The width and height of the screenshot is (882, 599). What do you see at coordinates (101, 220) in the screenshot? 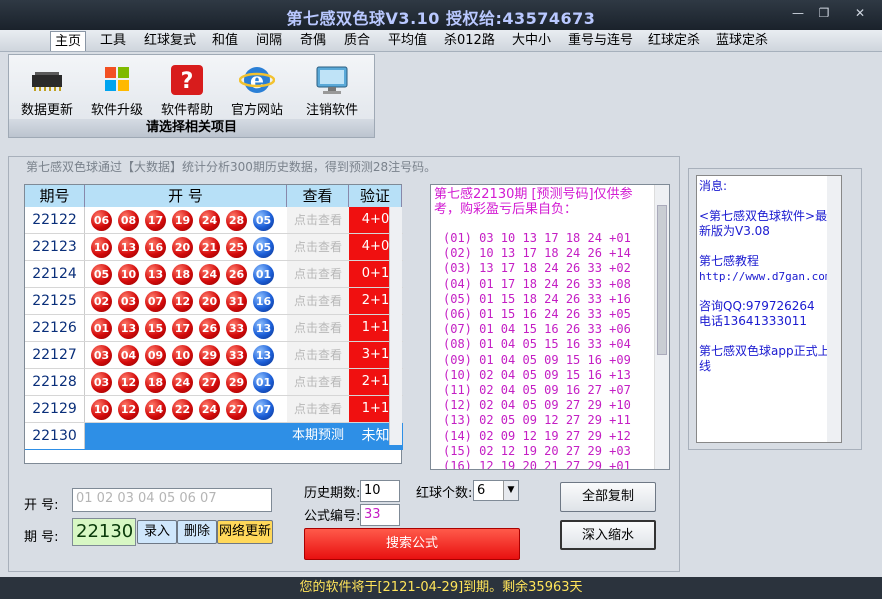
I see `red-ball: 06` at bounding box center [101, 220].